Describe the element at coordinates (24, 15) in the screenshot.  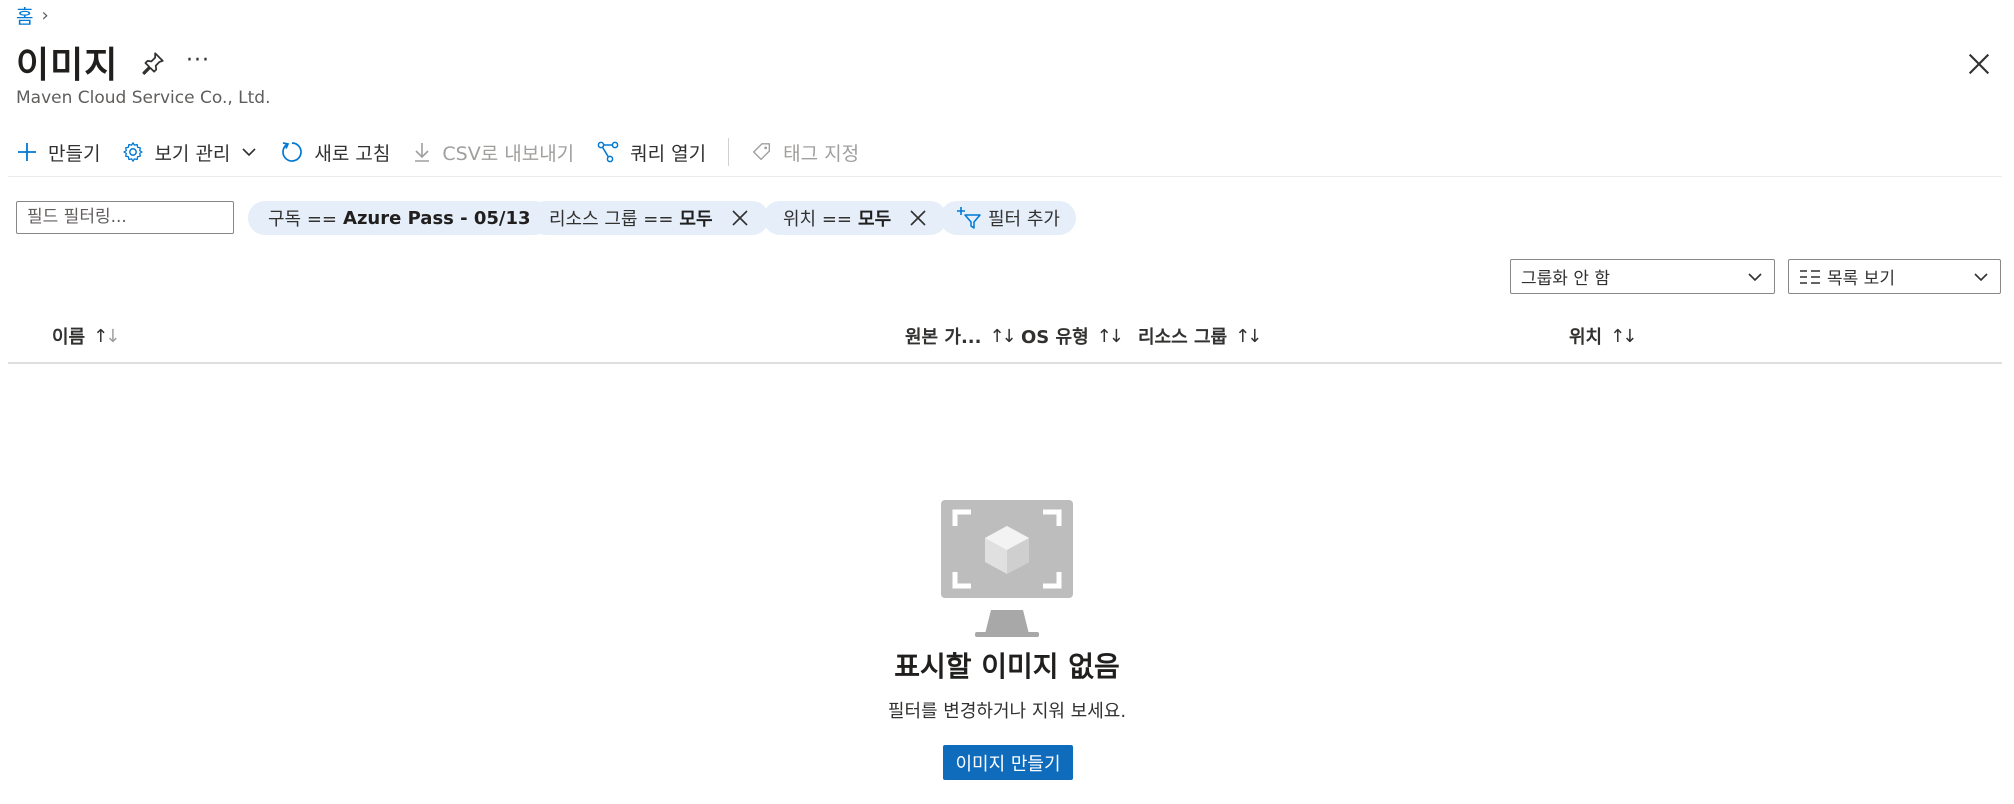
I see `breadcrumb-home-link: 홈` at that location.